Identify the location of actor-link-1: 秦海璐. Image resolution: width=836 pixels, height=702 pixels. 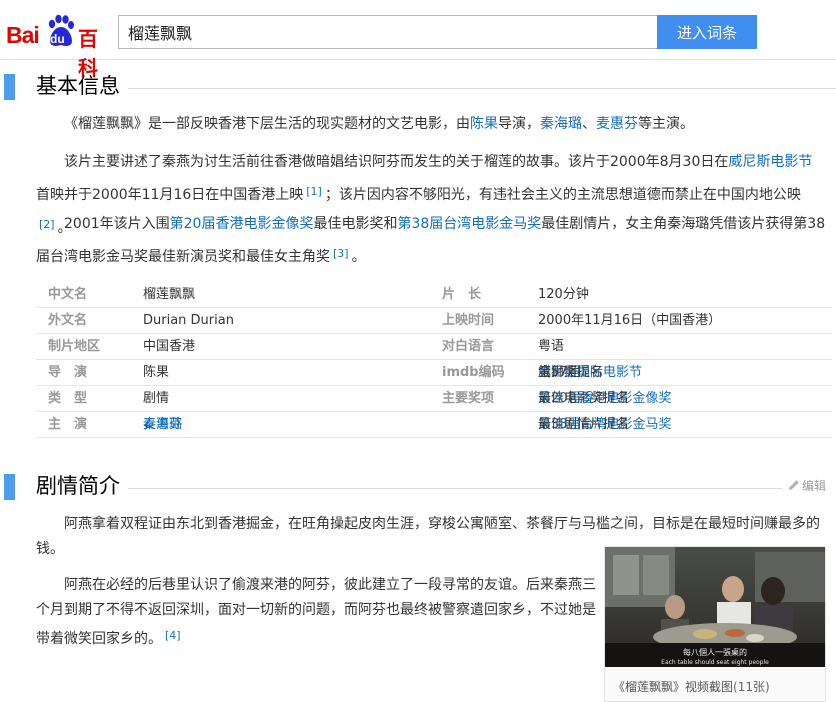
(561, 124).